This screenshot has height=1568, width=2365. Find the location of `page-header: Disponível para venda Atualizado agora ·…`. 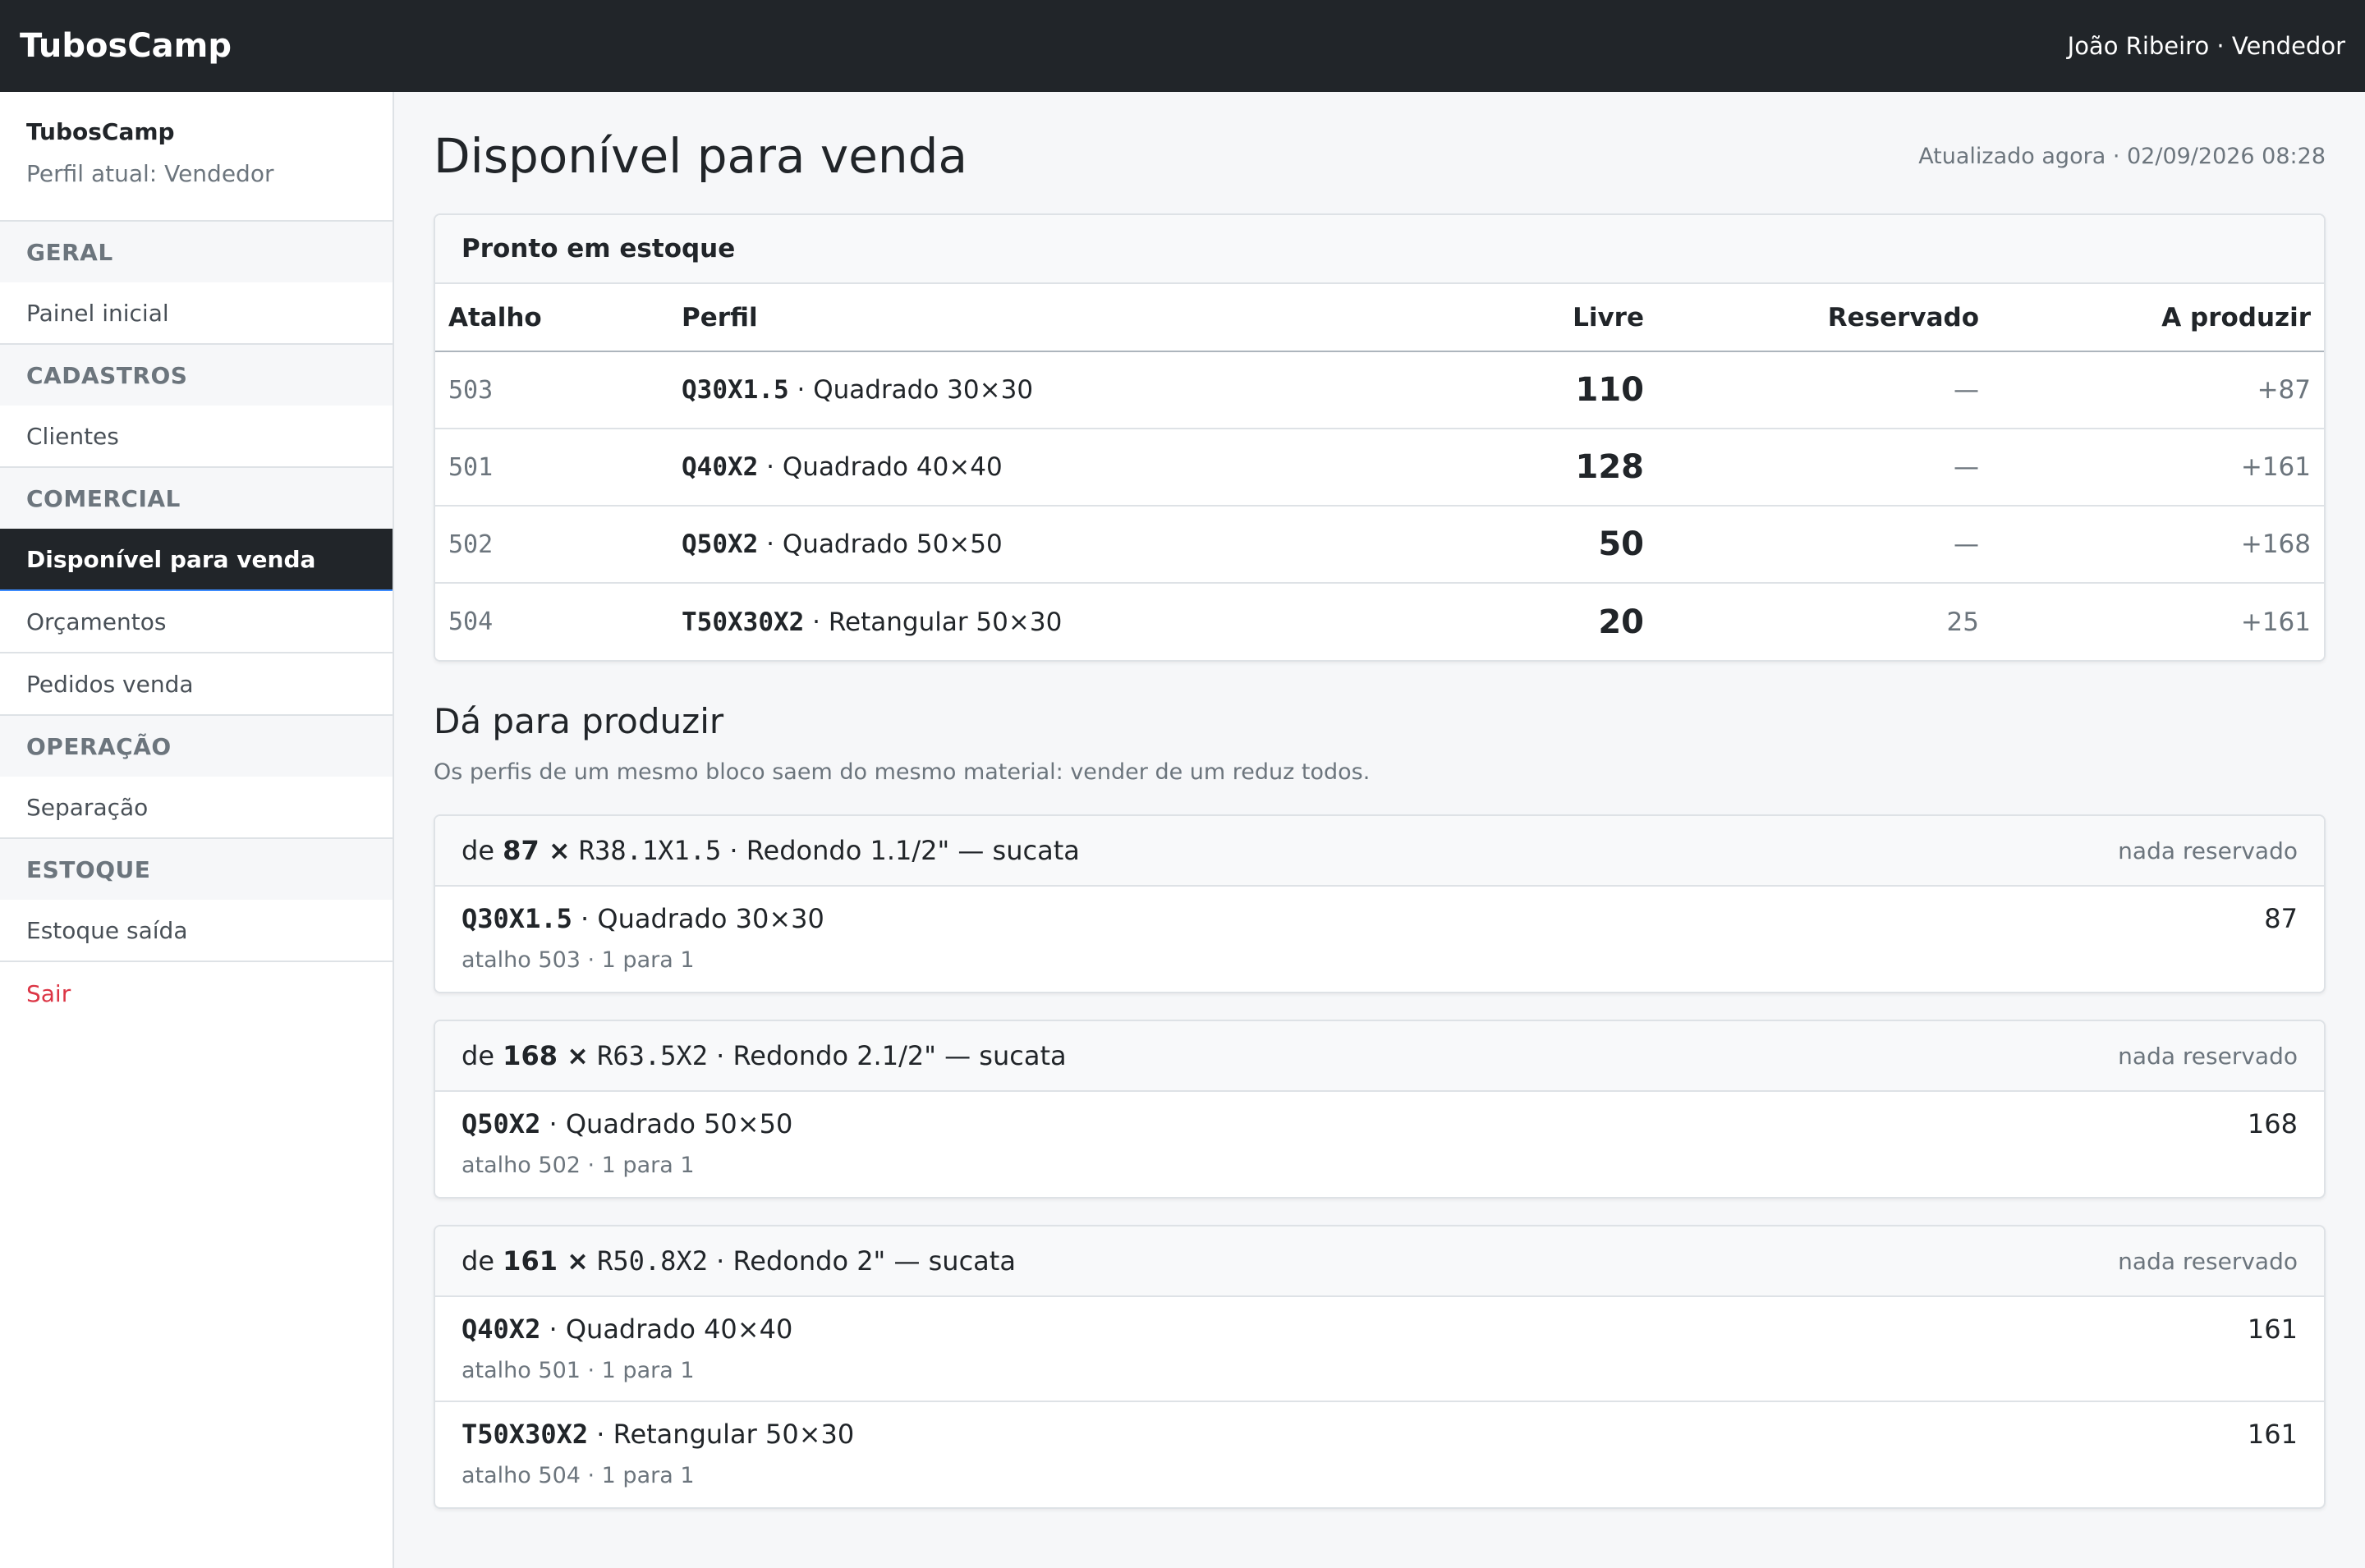

page-header: Disponível para venda Atualizado agora ·… is located at coordinates (1380, 152).